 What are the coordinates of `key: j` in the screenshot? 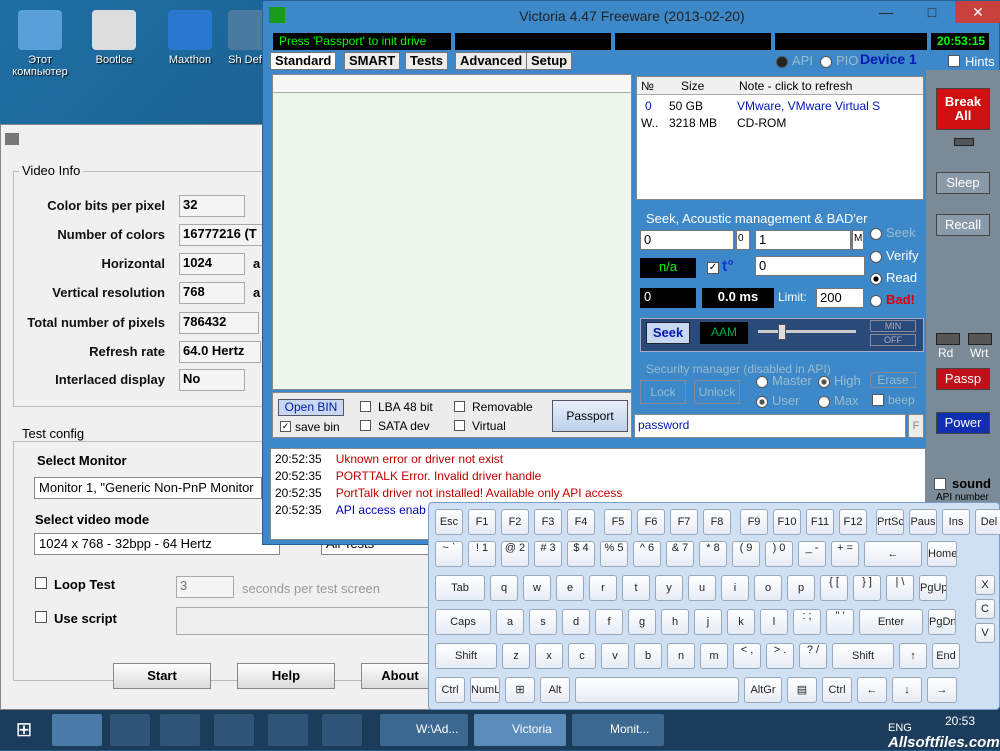 It's located at (708, 622).